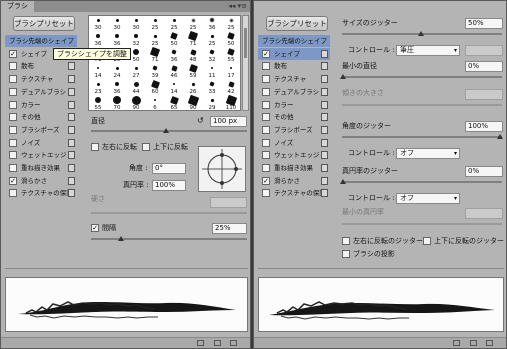 This screenshot has width=507, height=349. What do you see at coordinates (174, 102) in the screenshot?
I see `brush-tip-cell: 65` at bounding box center [174, 102].